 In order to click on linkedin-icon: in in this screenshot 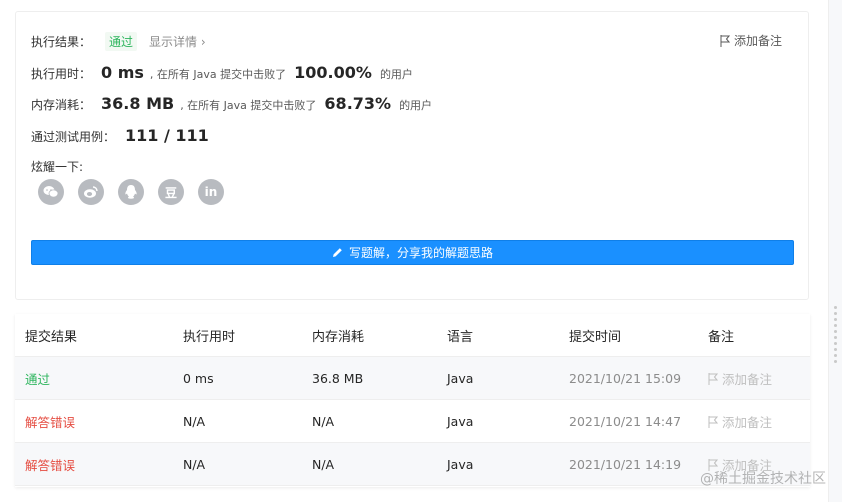, I will do `click(211, 192)`.